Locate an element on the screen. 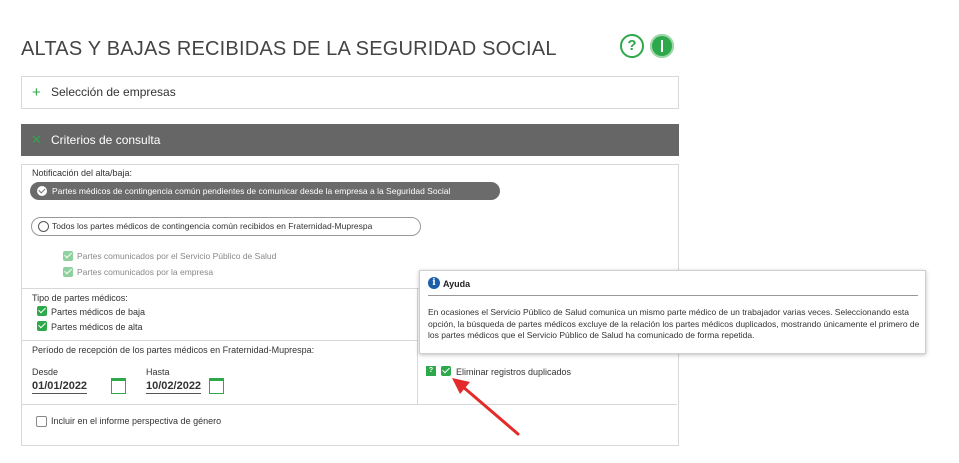 This screenshot has width=959, height=463. annotation-arrow-icon is located at coordinates (486, 407).